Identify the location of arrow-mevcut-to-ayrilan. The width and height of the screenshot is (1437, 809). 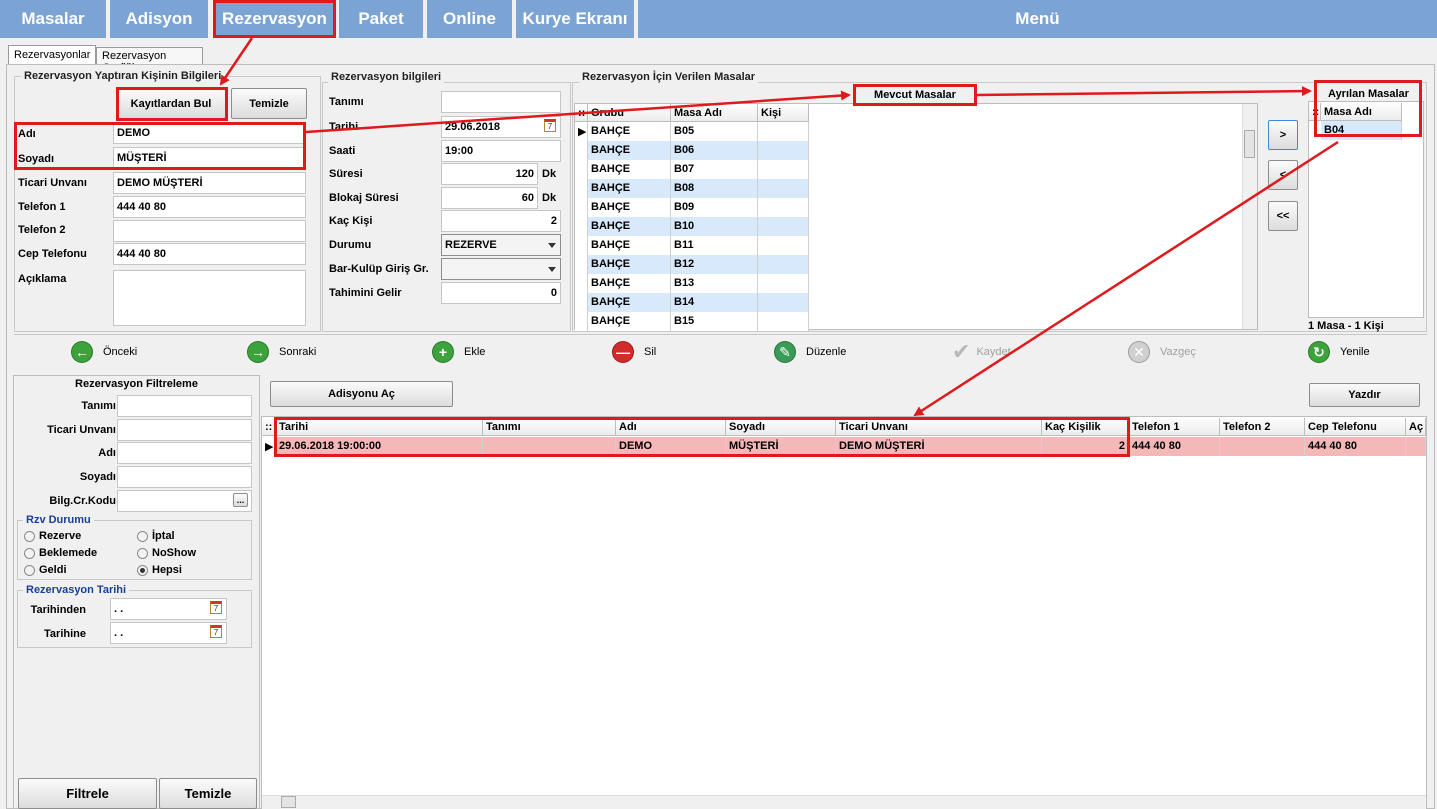
(1144, 91).